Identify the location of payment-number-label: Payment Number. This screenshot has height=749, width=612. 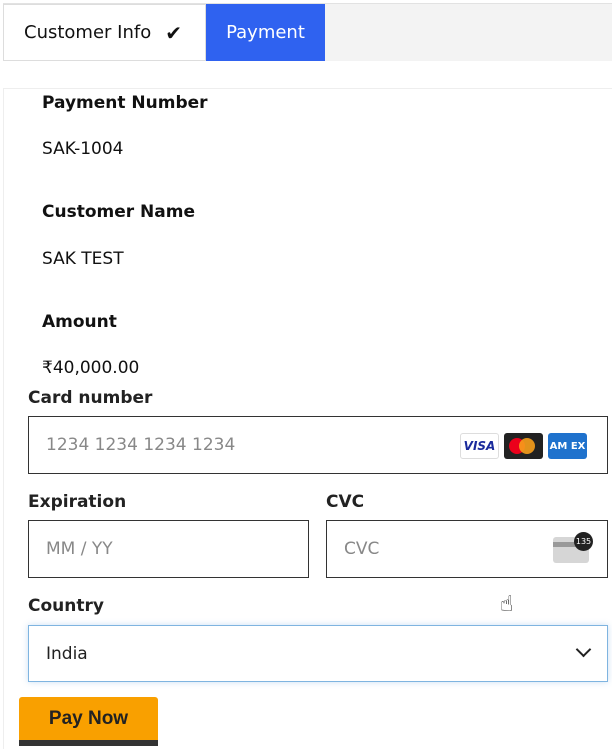
(125, 103).